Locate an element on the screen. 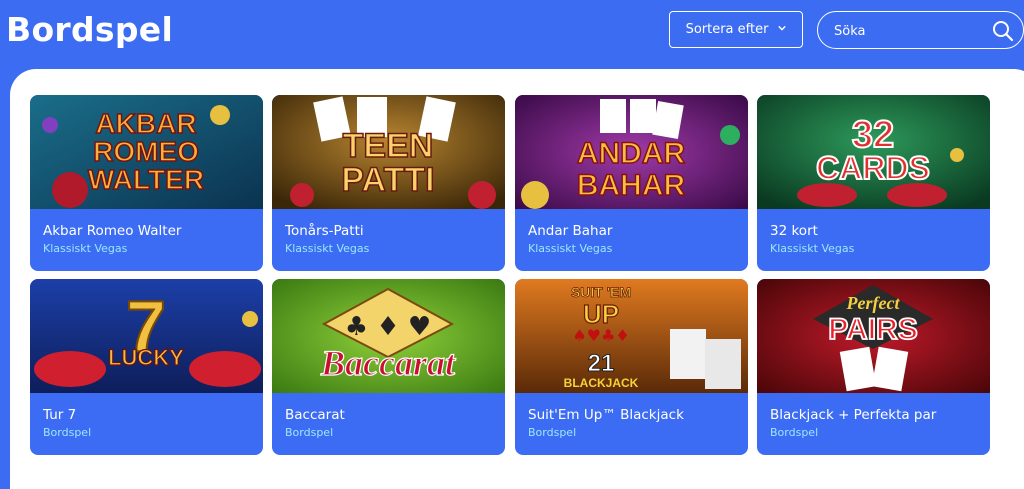  search-icon is located at coordinates (1003, 31).